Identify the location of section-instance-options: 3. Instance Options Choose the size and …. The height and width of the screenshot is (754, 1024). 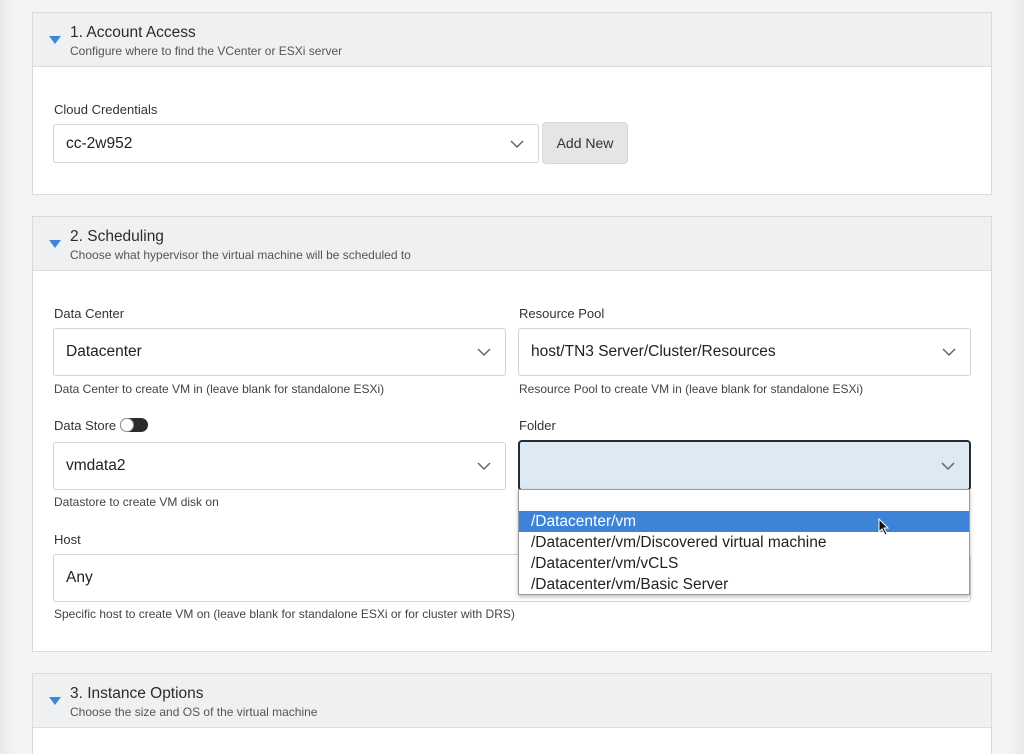
(512, 713).